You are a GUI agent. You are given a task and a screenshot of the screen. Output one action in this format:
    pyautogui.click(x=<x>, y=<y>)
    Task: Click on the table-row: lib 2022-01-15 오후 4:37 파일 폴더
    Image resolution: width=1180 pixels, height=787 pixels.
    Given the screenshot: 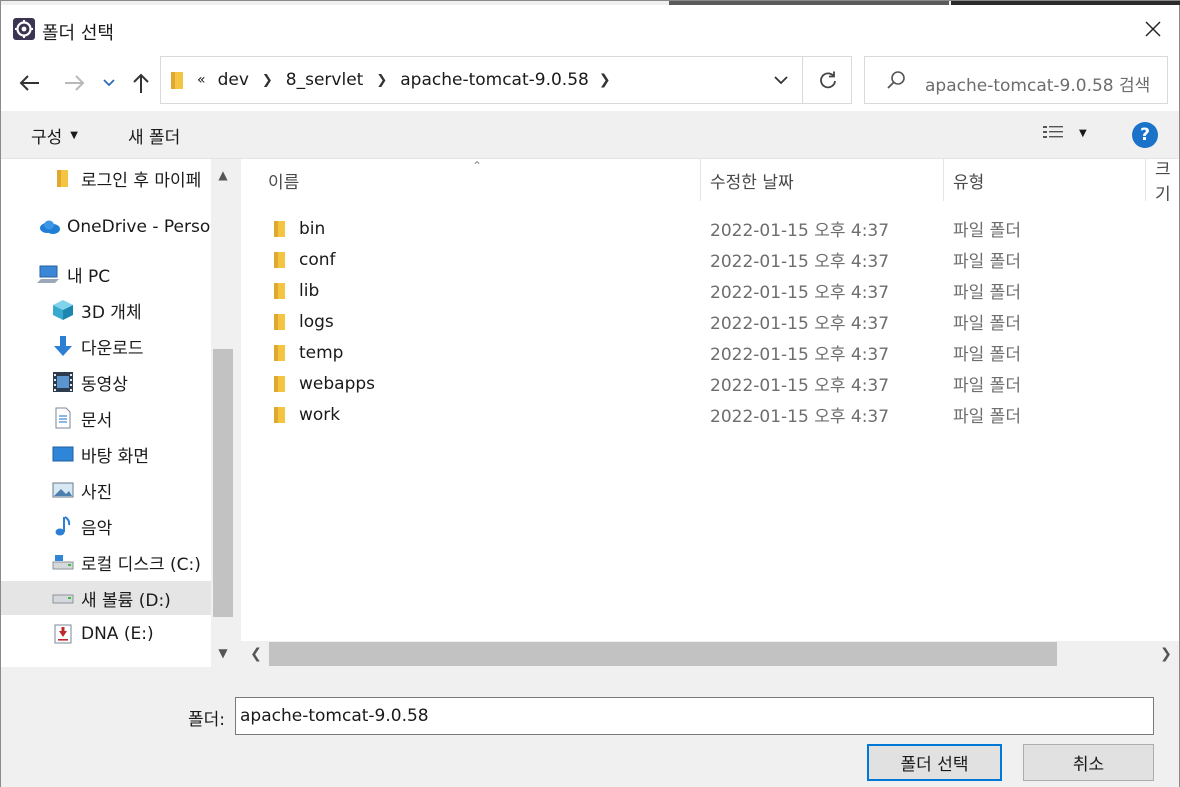 What is the action you would take?
    pyautogui.click(x=710, y=290)
    